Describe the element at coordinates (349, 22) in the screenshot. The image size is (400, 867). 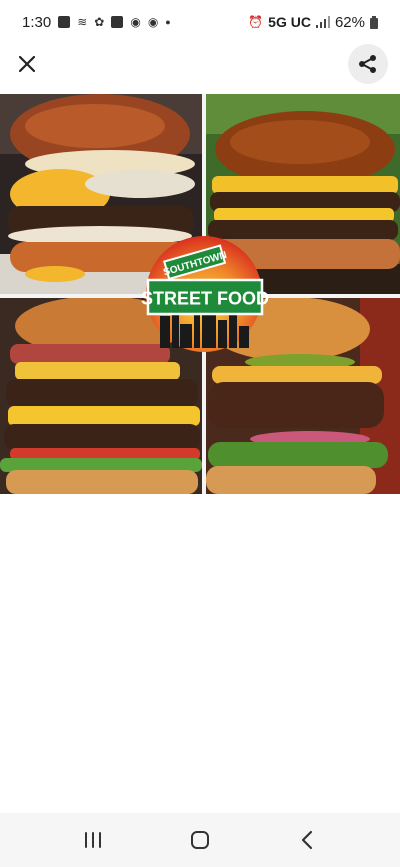
I see `battery-label: 62%` at that location.